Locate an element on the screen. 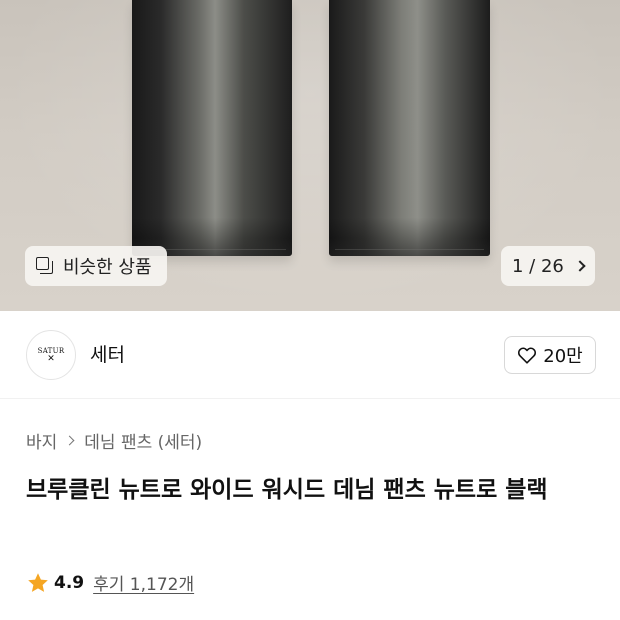  hem-line is located at coordinates (409, 249).